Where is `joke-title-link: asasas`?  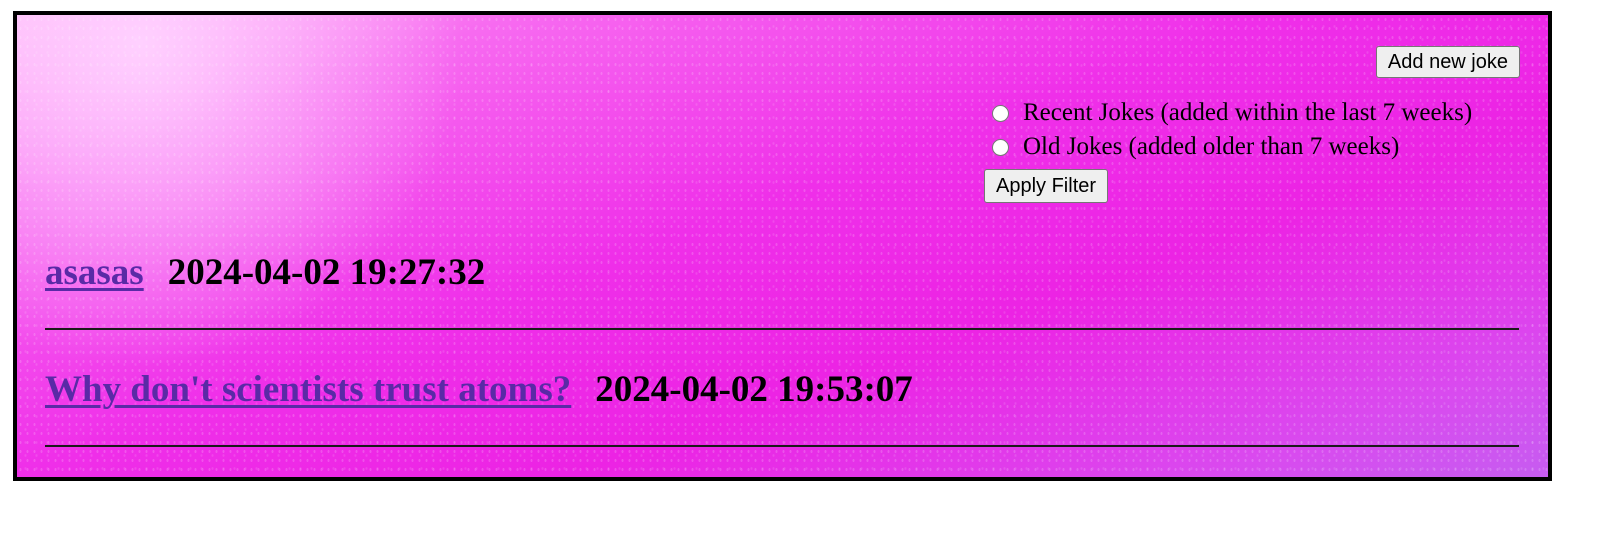 joke-title-link: asasas is located at coordinates (94, 272).